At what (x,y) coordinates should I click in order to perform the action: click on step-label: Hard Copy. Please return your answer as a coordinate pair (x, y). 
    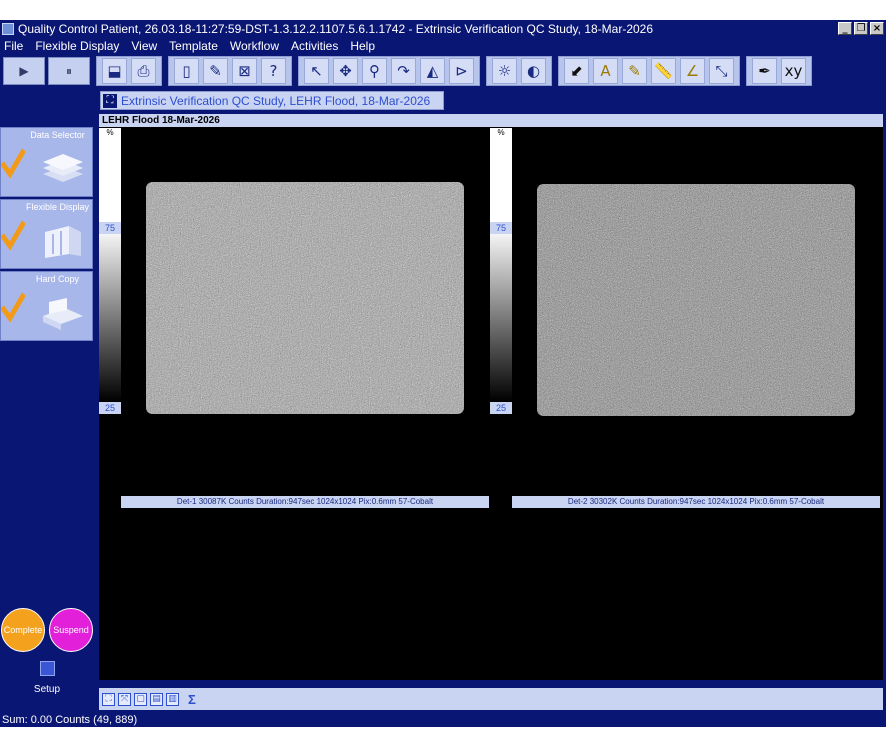
    Looking at the image, I should click on (57, 279).